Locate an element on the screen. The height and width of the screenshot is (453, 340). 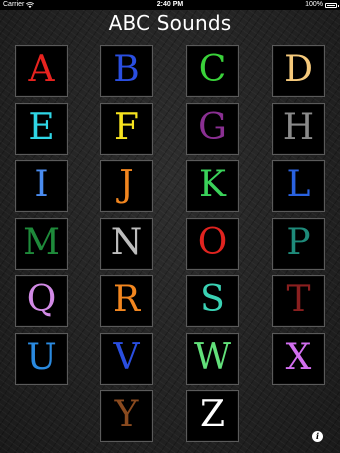
letter-tile-v: V is located at coordinates (126, 359).